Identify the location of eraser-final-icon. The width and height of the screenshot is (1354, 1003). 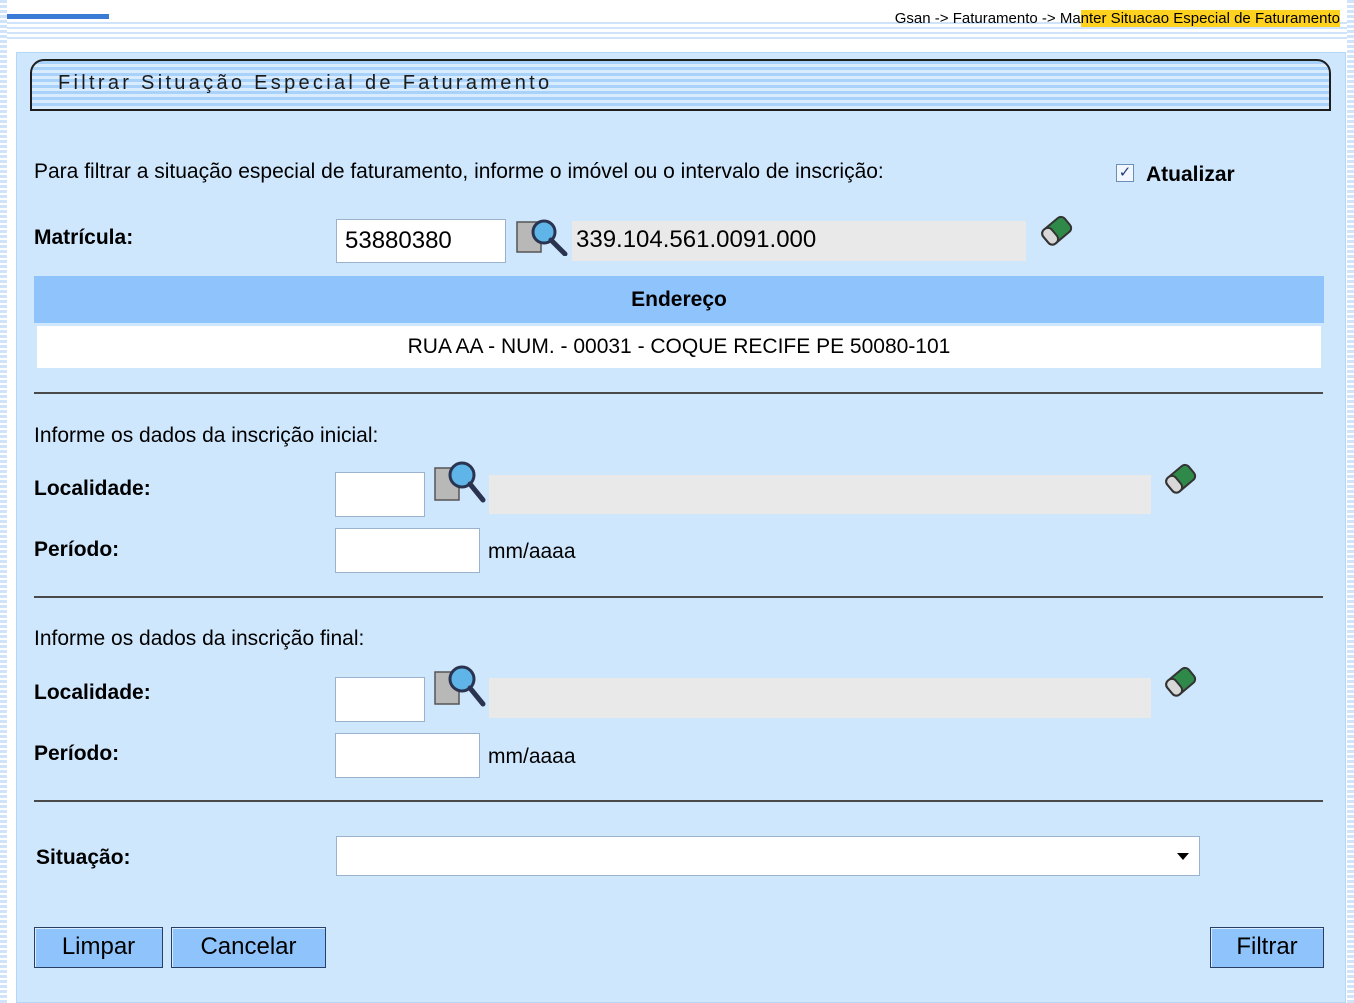
(1180, 681).